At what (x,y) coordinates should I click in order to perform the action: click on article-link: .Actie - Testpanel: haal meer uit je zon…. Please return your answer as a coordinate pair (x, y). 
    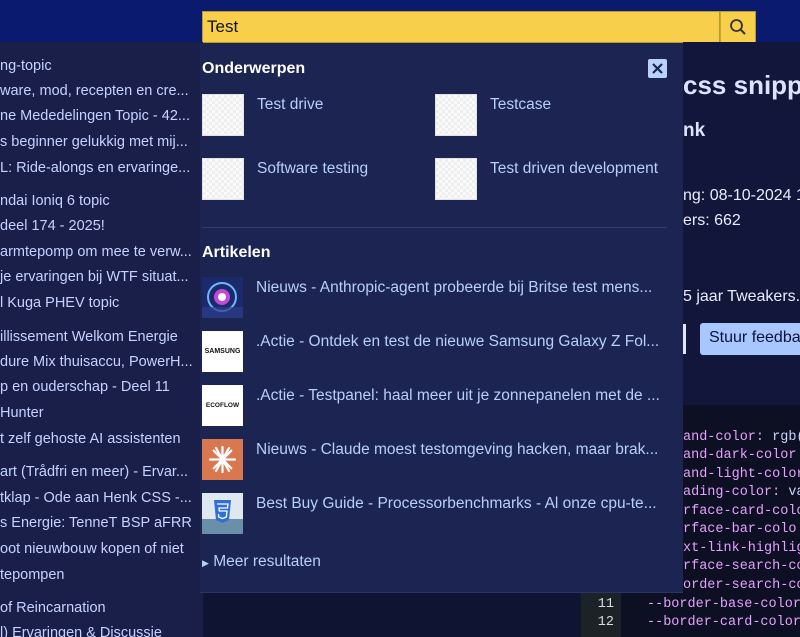
    Looking at the image, I should click on (461, 396).